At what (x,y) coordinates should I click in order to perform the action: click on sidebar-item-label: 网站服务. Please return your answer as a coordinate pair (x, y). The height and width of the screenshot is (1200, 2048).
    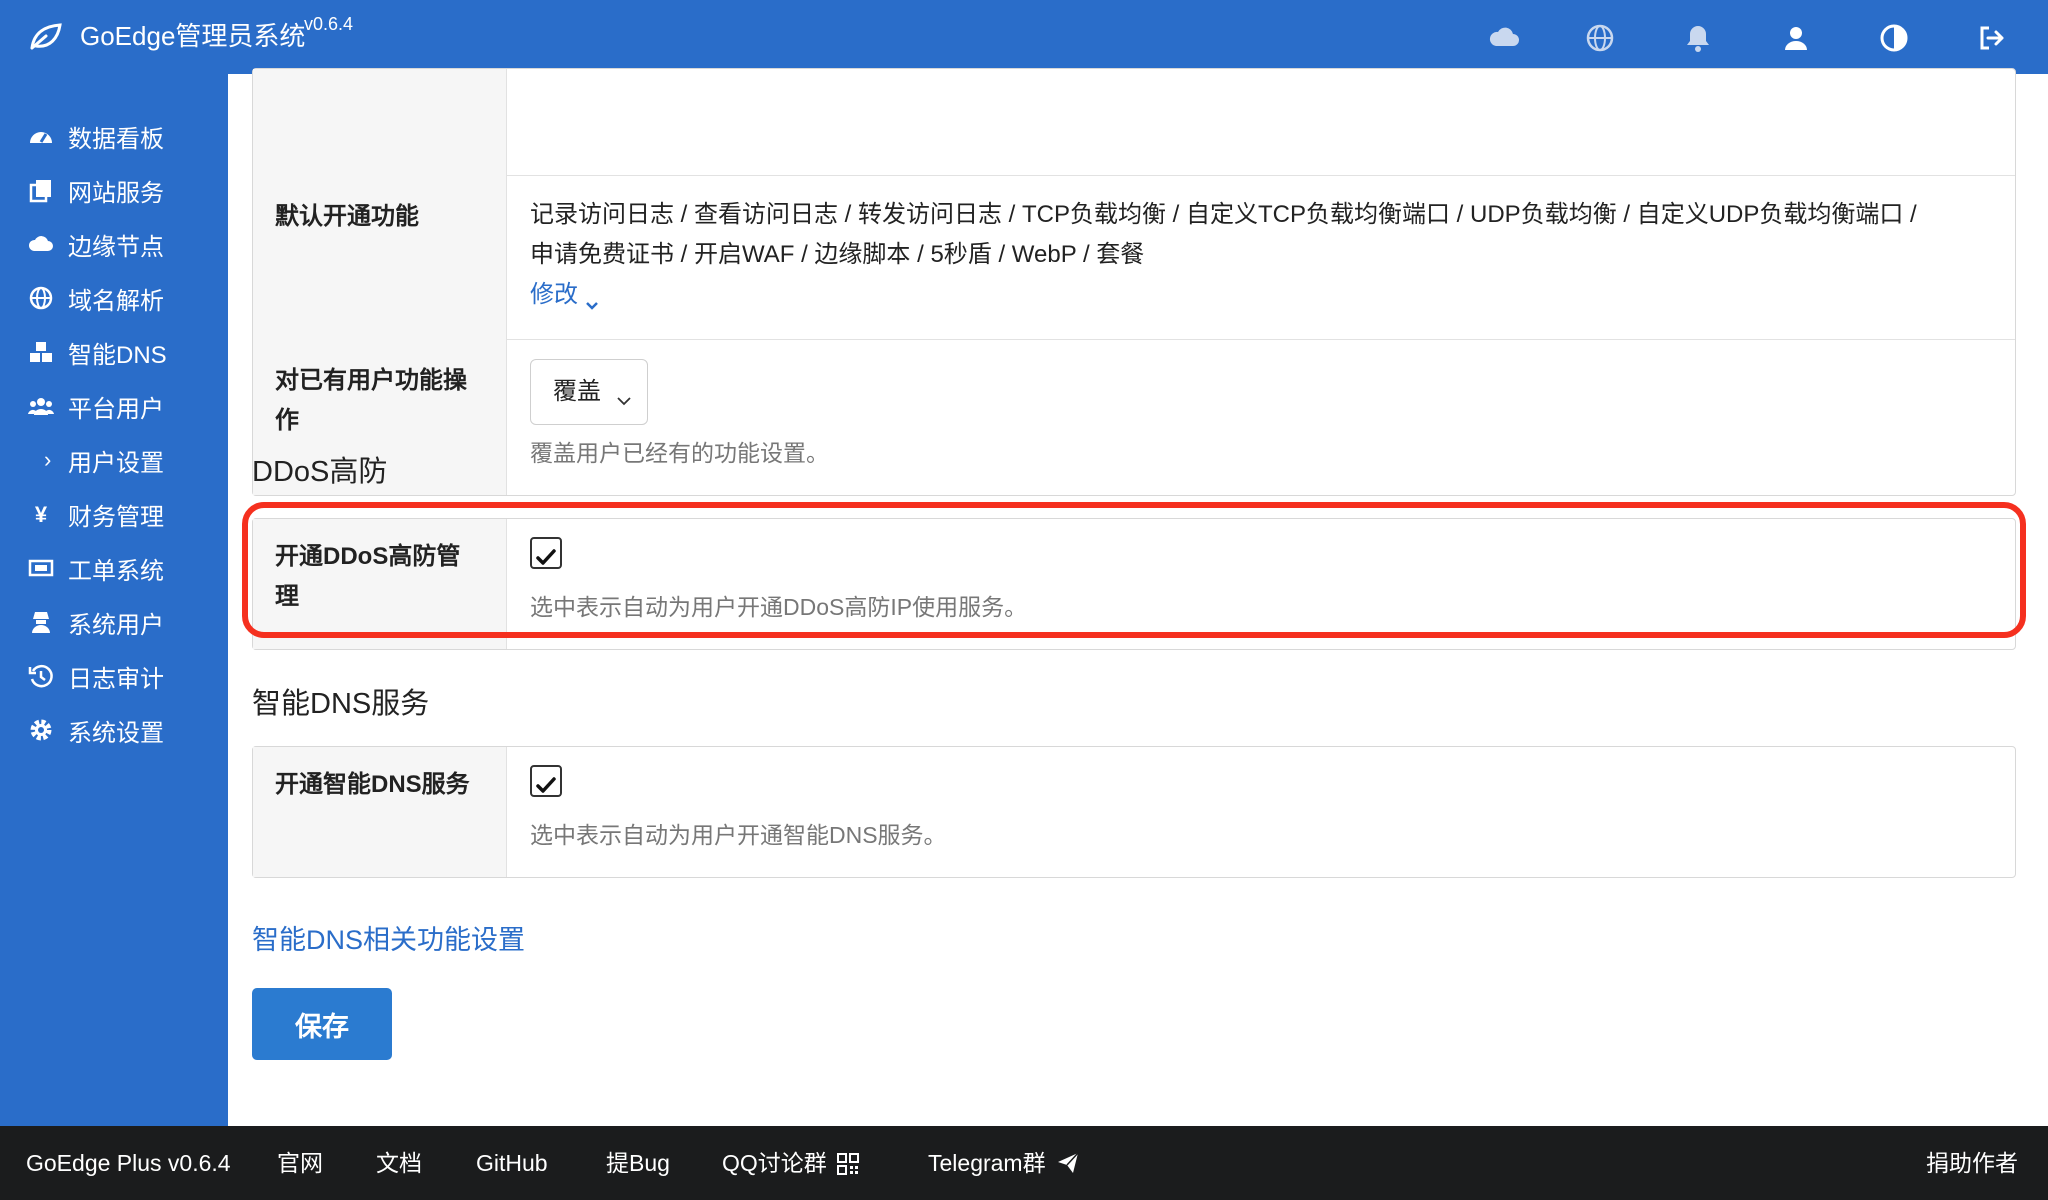
    Looking at the image, I should click on (116, 193).